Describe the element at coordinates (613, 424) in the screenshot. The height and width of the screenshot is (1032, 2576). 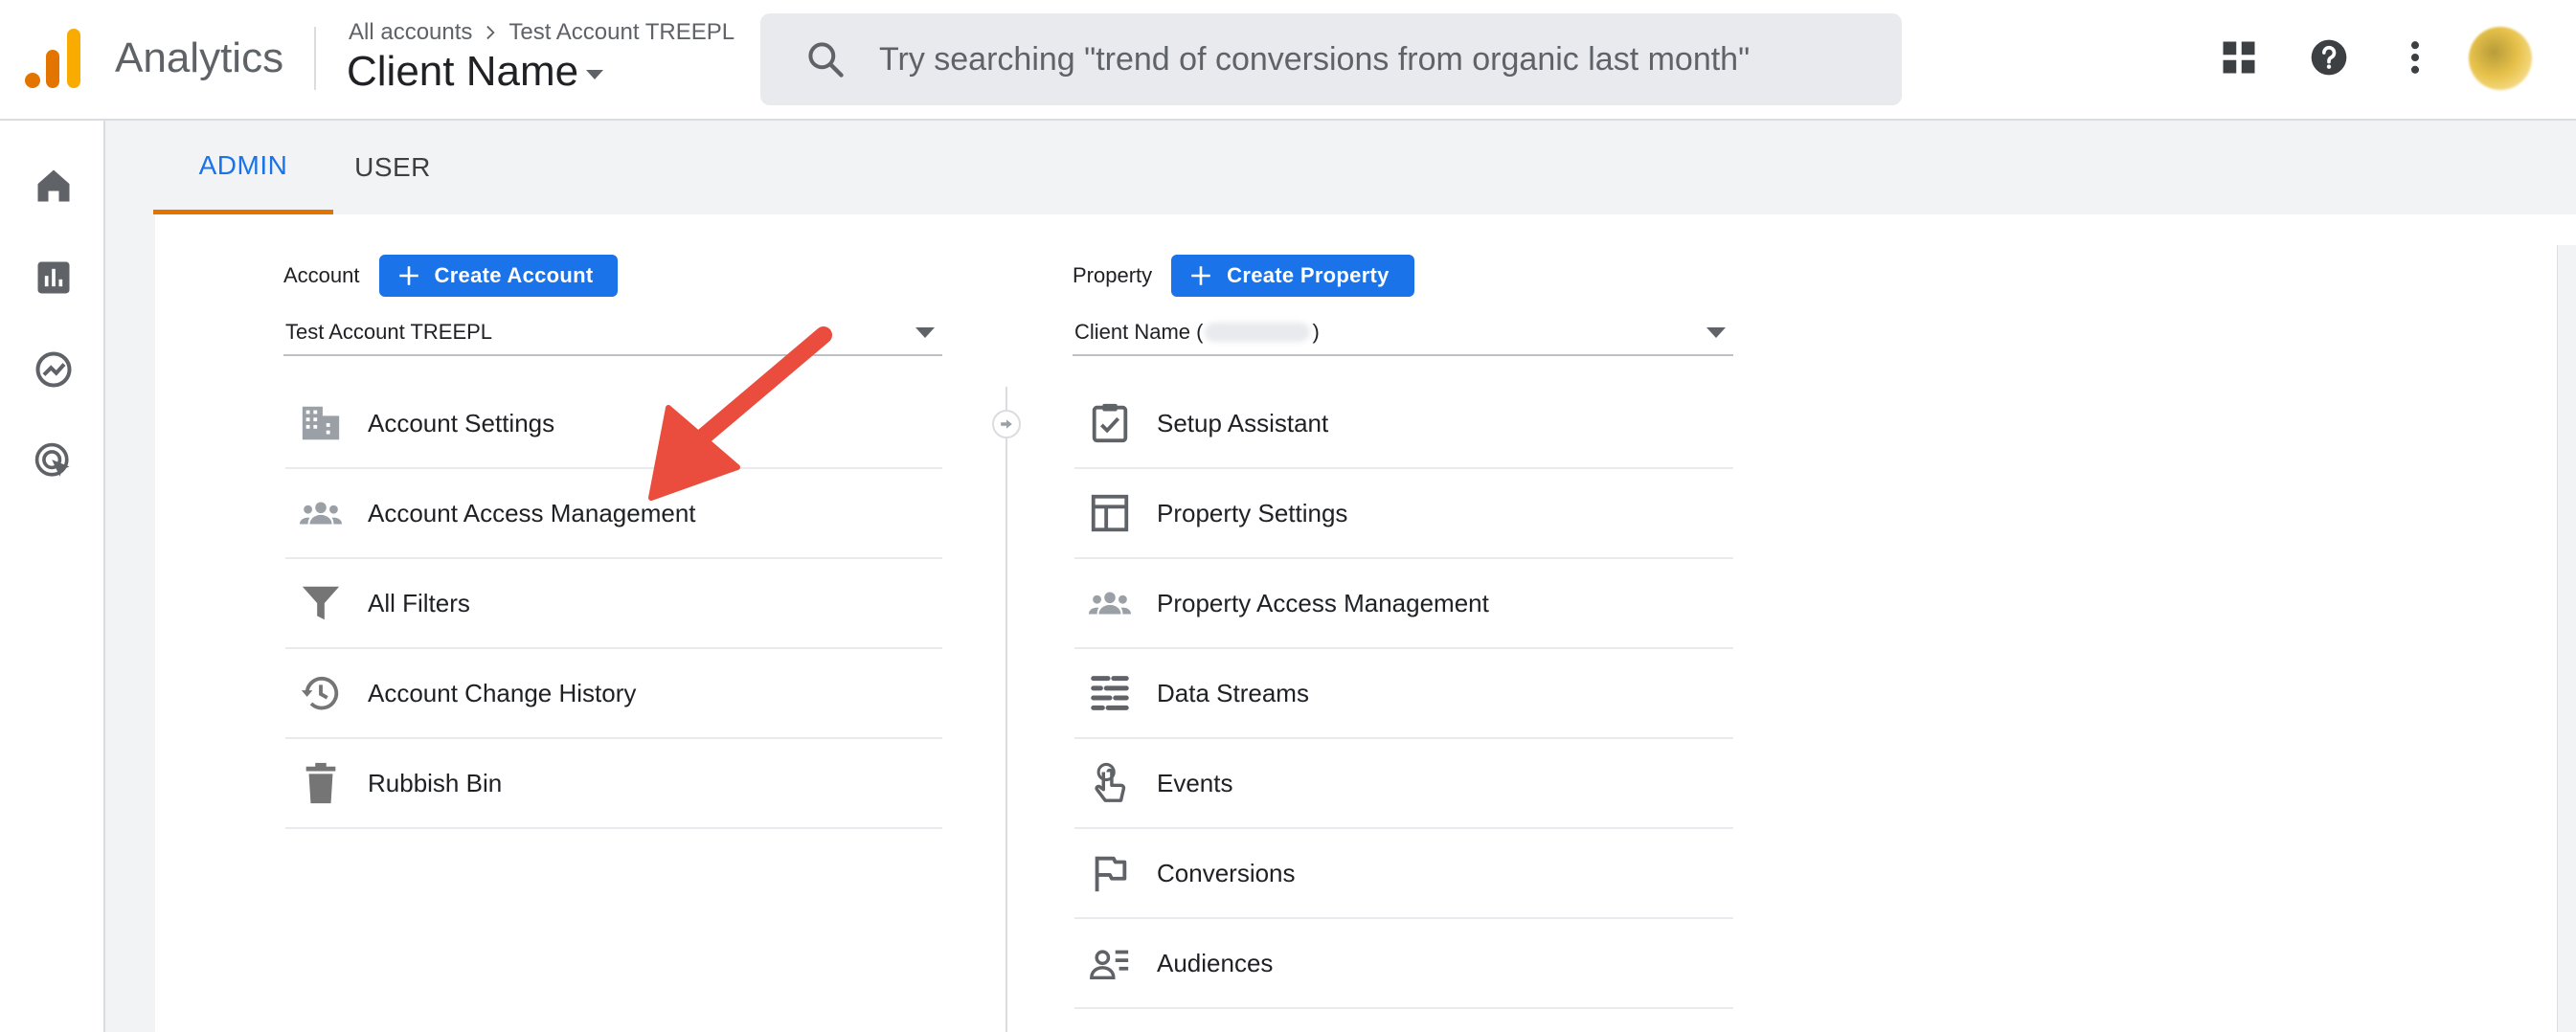
I see `menu-item-account-settings: Account Settings` at that location.